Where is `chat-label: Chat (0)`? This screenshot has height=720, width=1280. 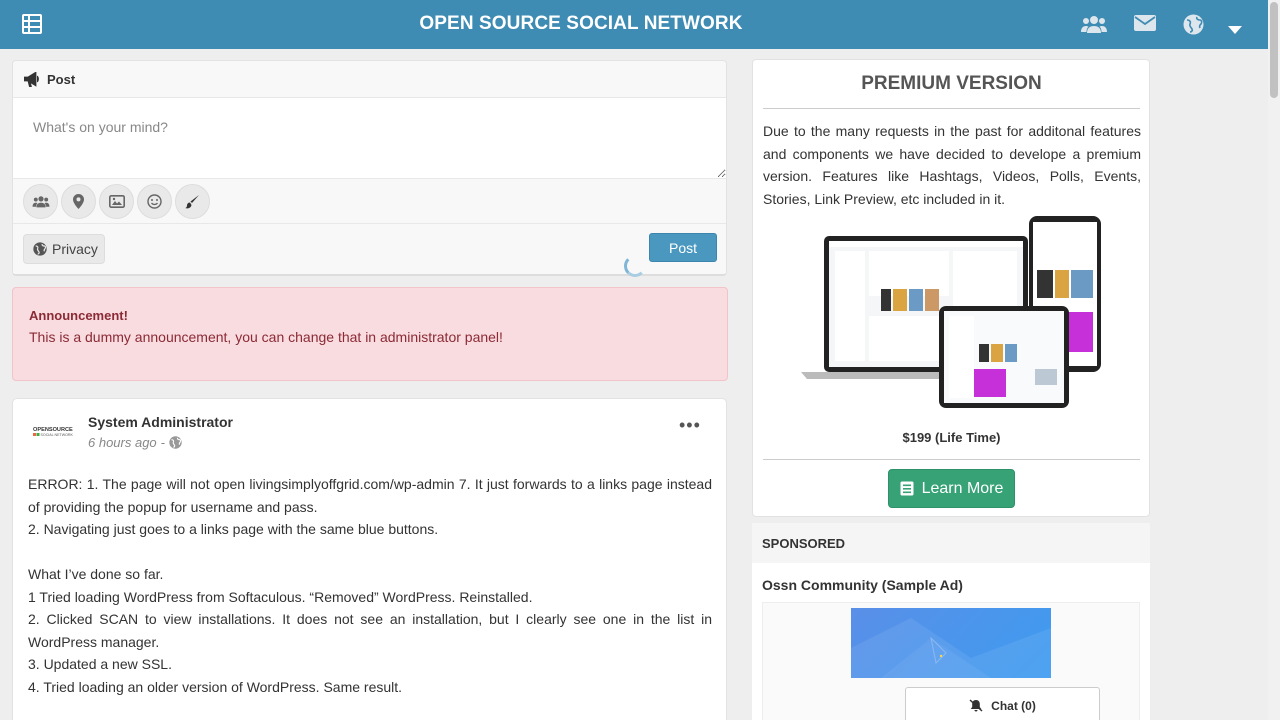
chat-label: Chat (0) is located at coordinates (1013, 706).